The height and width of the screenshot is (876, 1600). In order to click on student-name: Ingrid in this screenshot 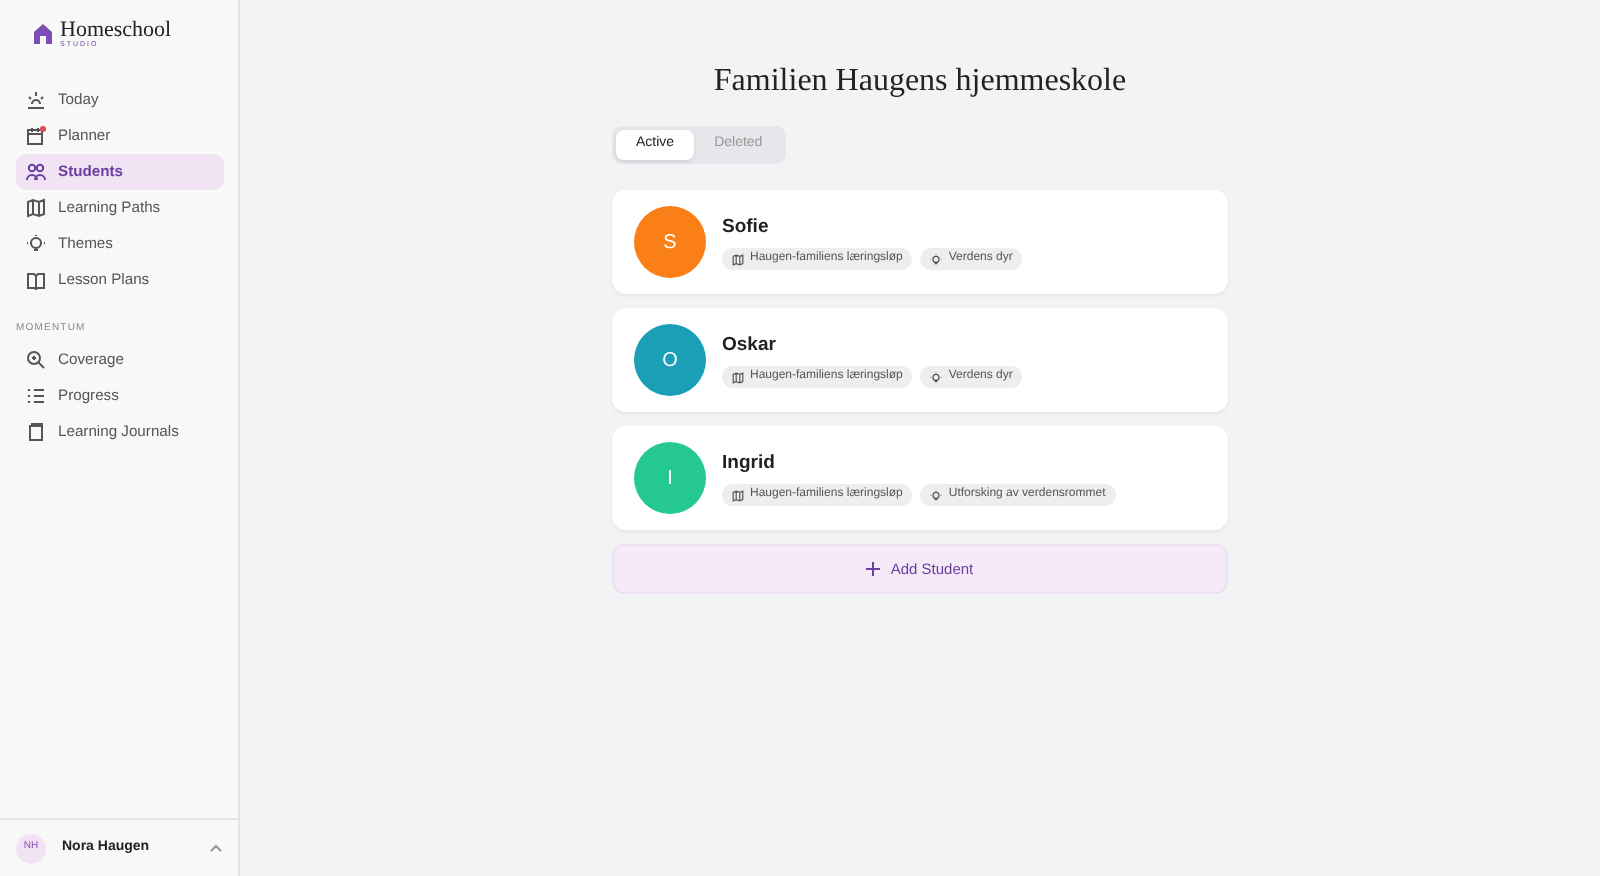, I will do `click(749, 463)`.